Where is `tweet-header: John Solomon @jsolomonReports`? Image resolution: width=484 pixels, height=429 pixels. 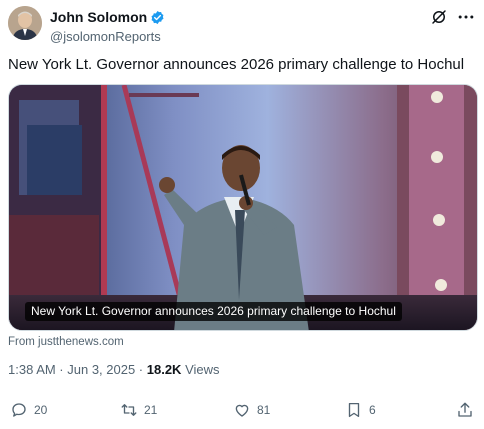
tweet-header: John Solomon @jsolomonReports is located at coordinates (242, 26).